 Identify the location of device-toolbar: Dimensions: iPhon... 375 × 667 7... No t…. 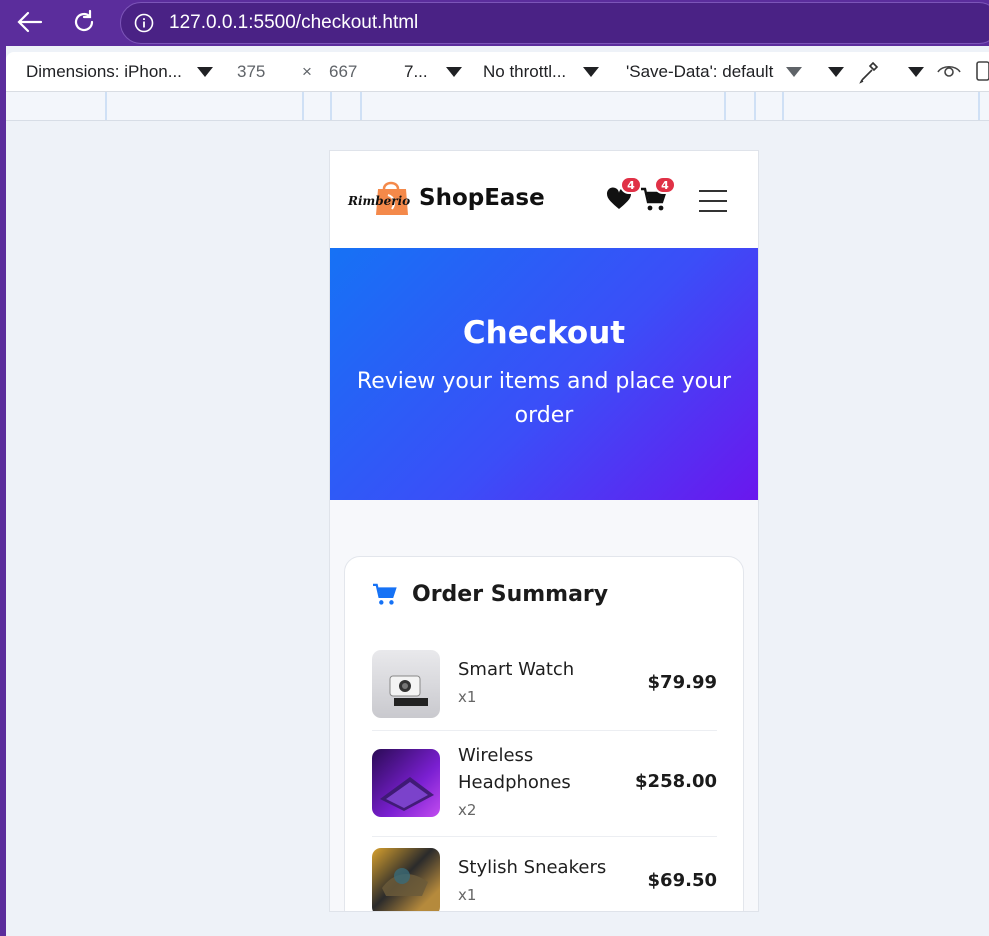
(497, 72).